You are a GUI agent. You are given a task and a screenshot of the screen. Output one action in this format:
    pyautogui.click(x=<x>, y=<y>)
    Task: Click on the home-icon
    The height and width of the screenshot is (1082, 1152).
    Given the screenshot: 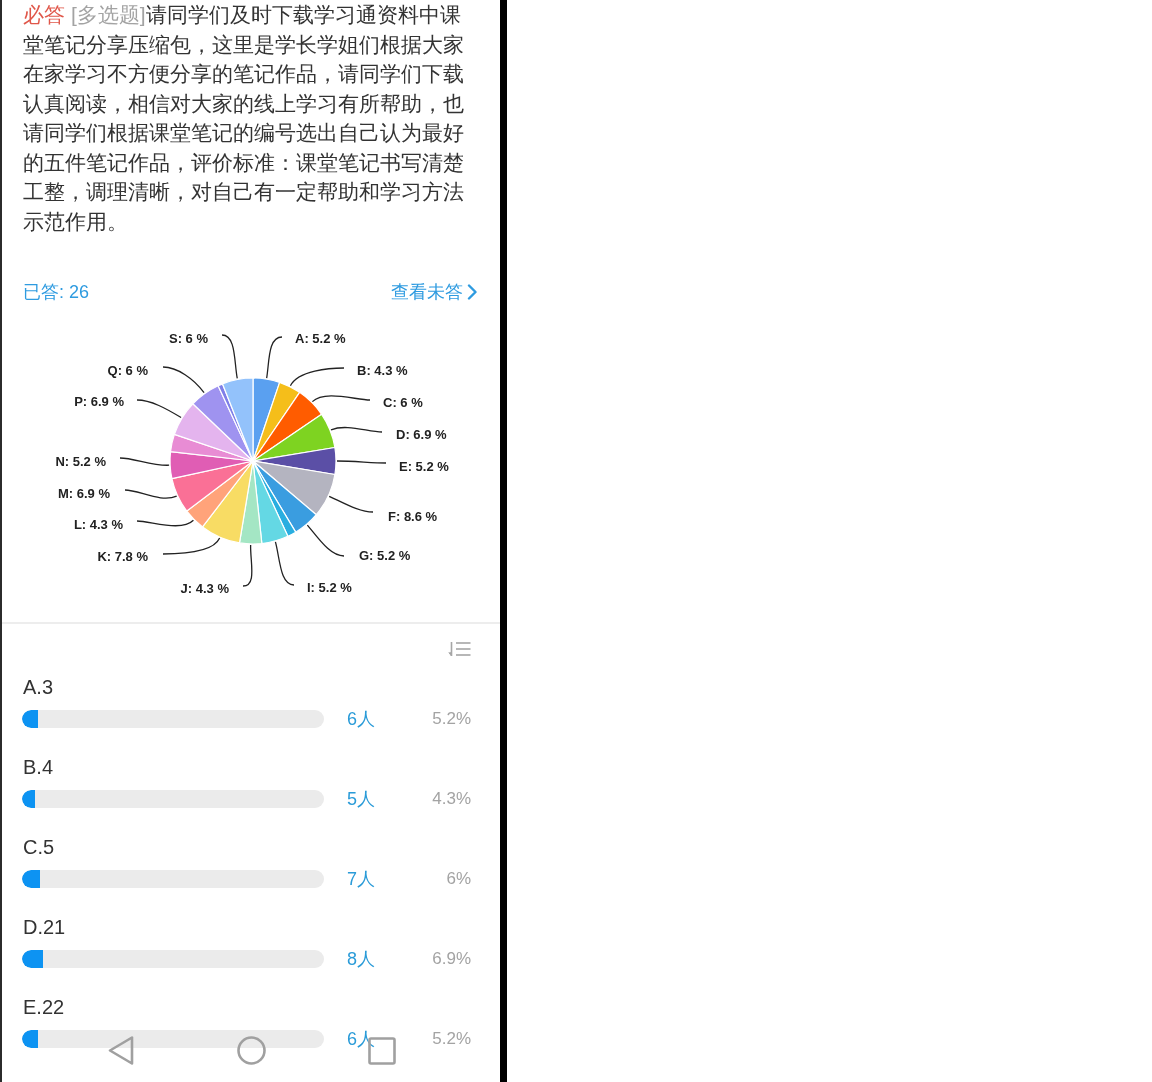 What is the action you would take?
    pyautogui.click(x=251, y=1050)
    